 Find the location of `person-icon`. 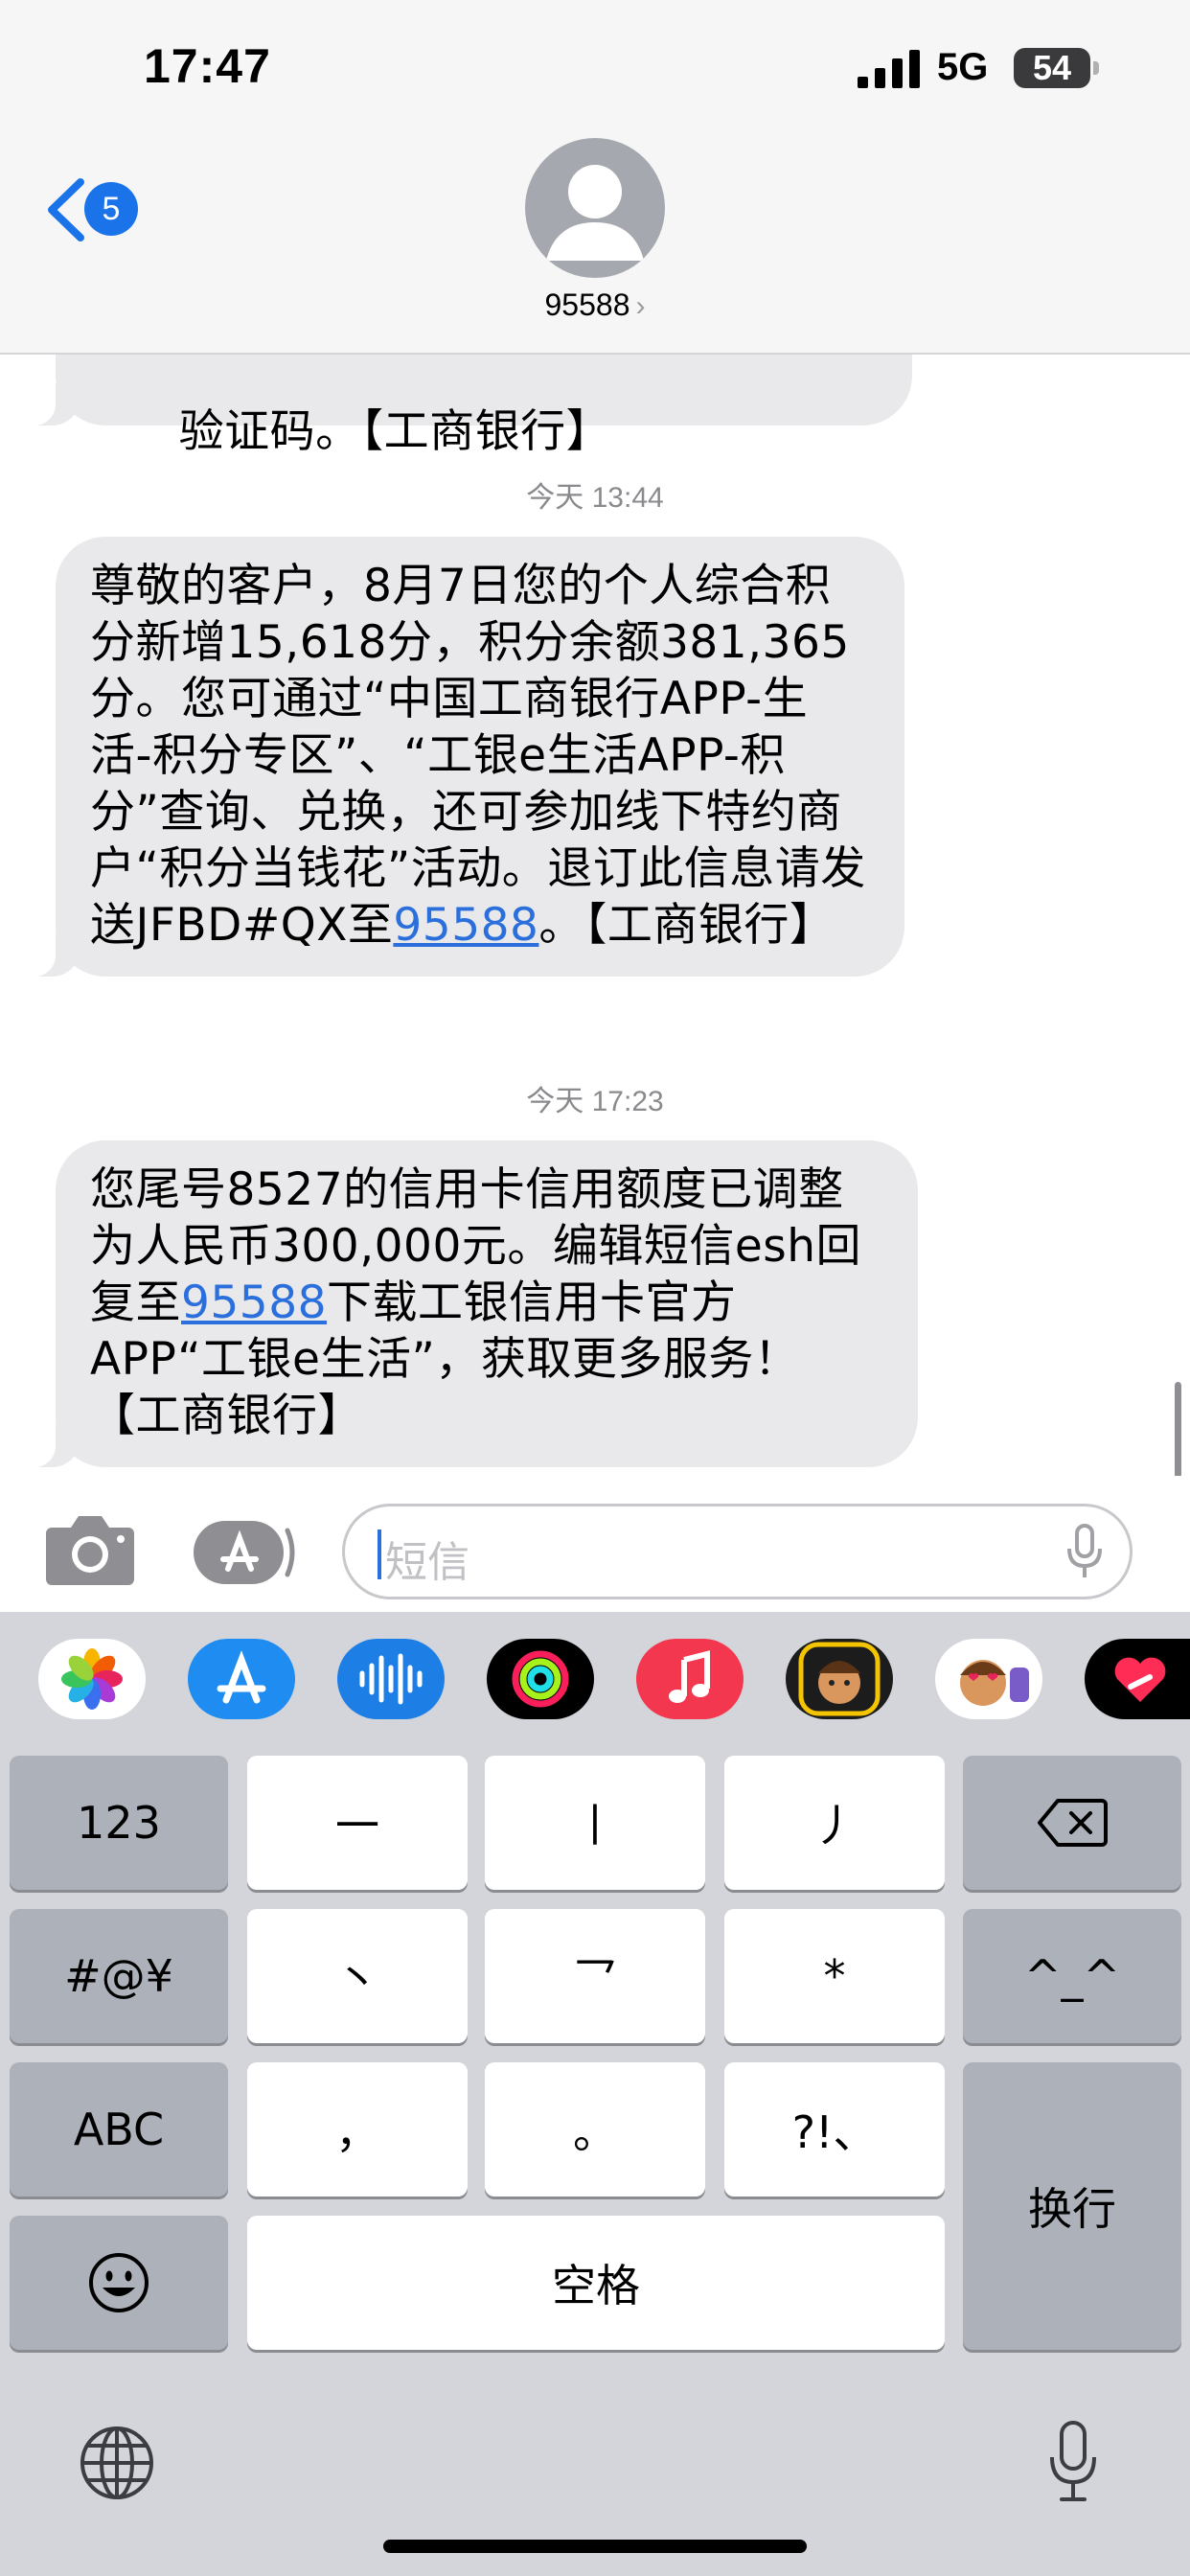

person-icon is located at coordinates (595, 213).